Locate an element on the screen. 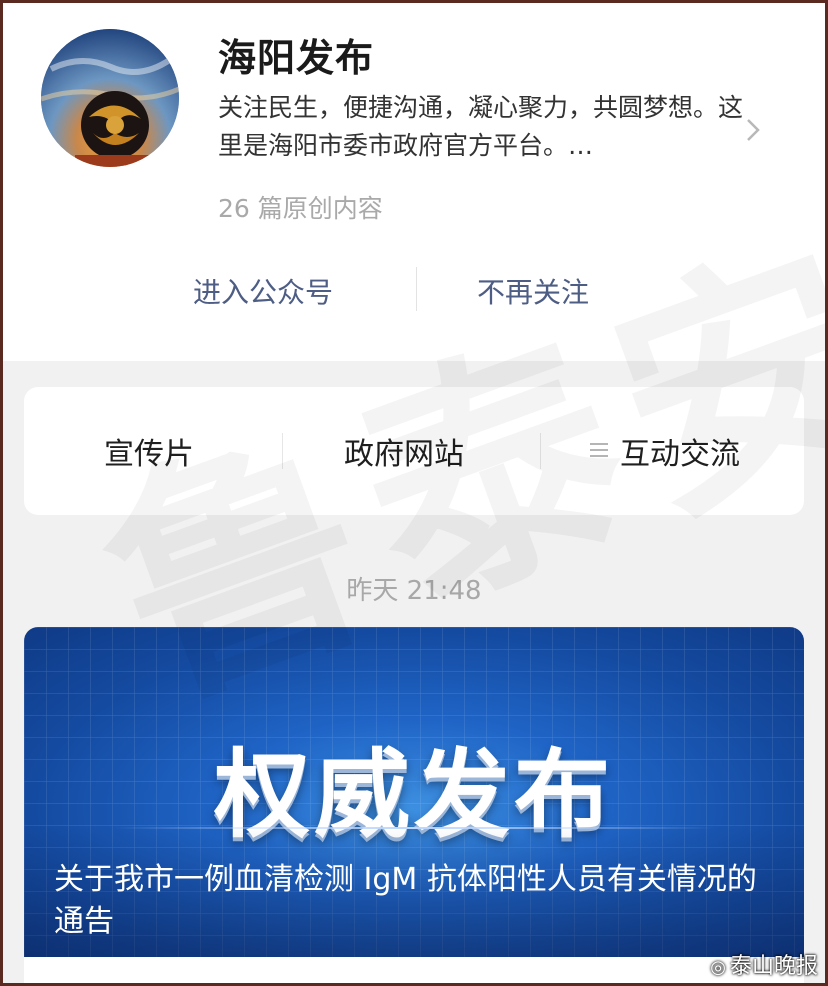 The height and width of the screenshot is (986, 828). avatar is located at coordinates (110, 98).